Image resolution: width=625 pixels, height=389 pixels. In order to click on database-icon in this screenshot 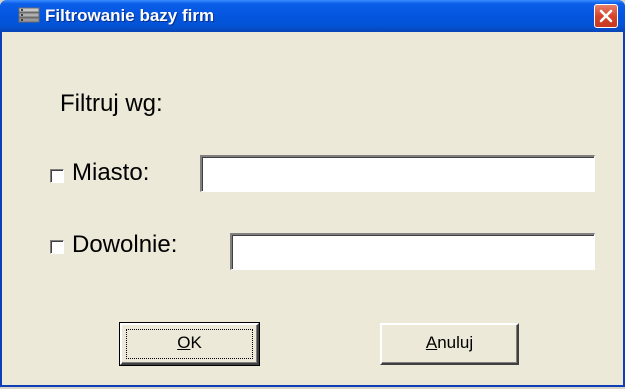, I will do `click(29, 15)`.